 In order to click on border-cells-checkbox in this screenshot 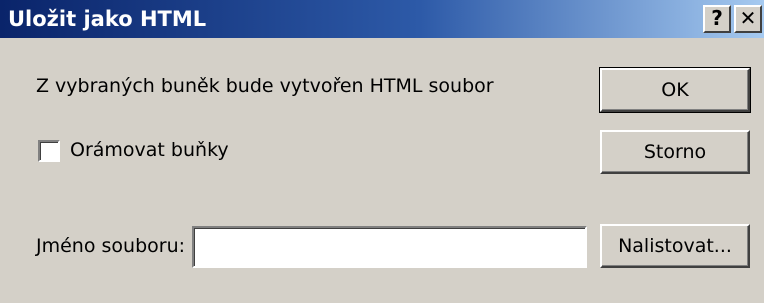, I will do `click(49, 151)`.